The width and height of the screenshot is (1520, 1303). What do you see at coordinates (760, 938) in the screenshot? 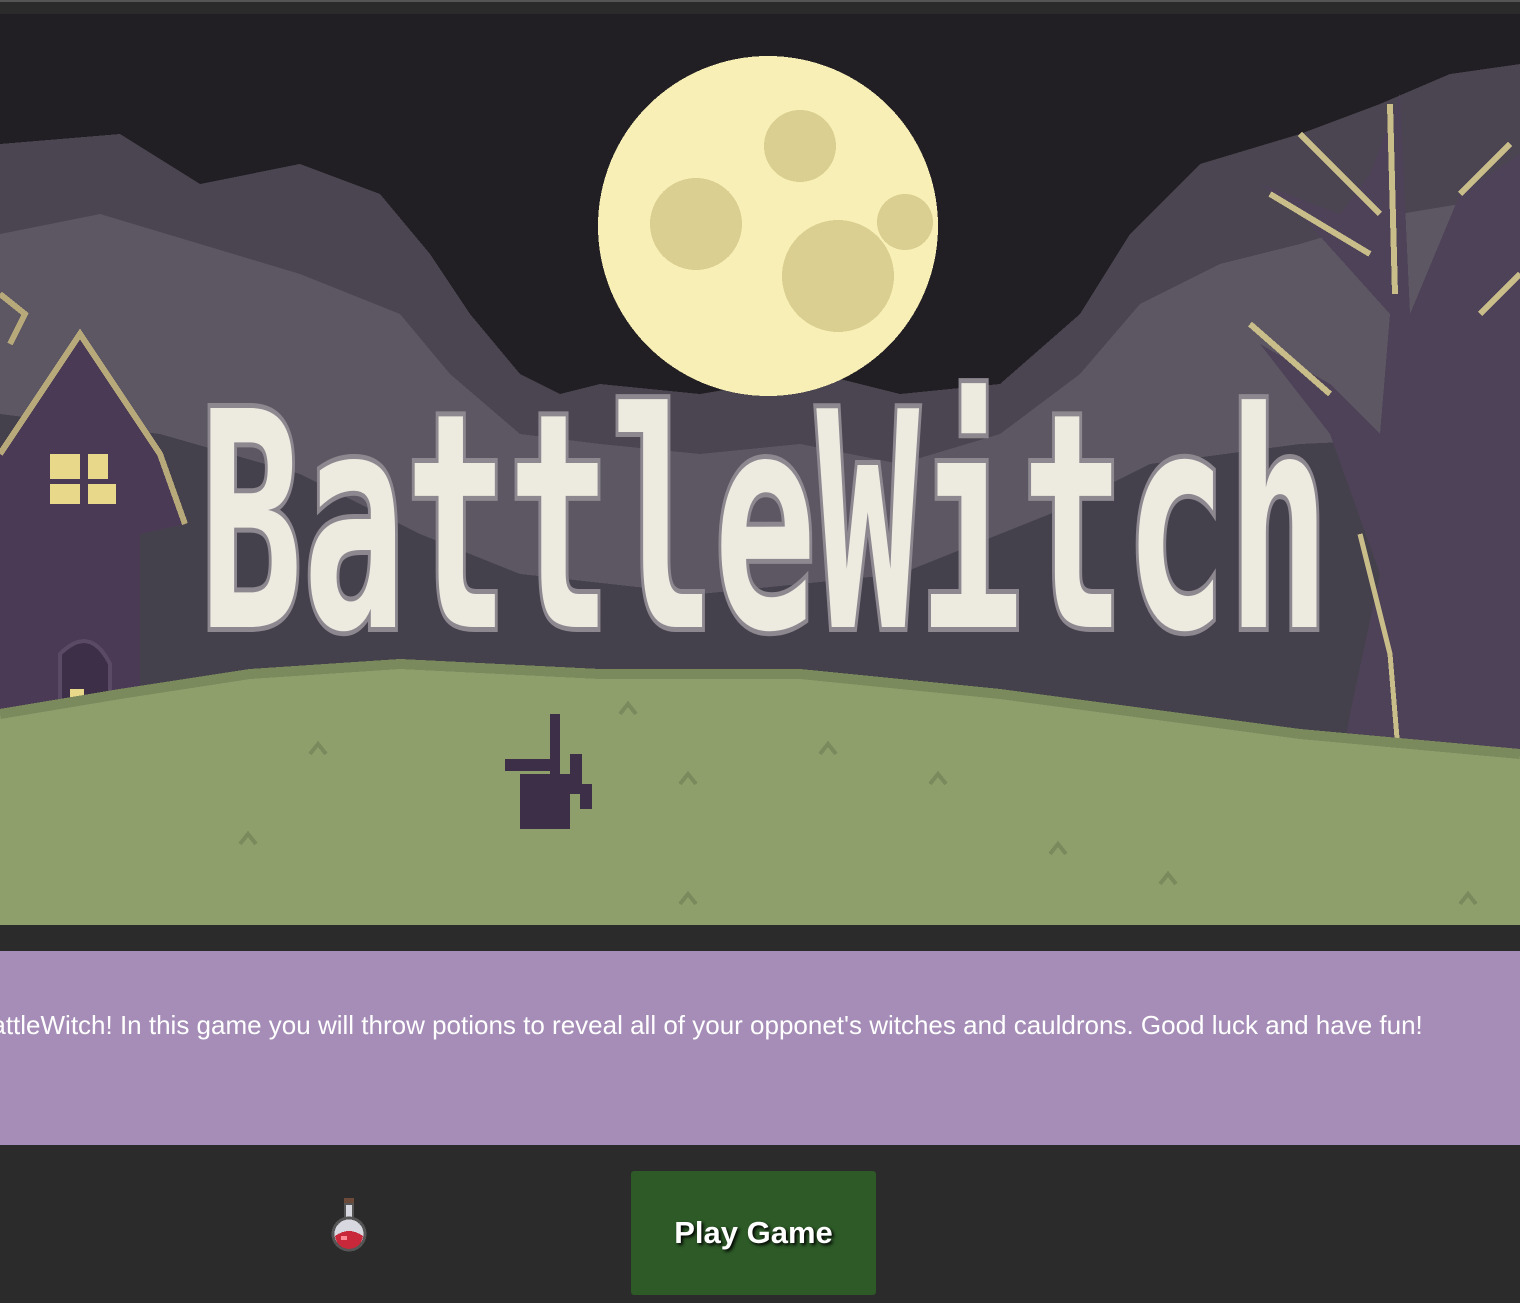
I see `section-gap` at bounding box center [760, 938].